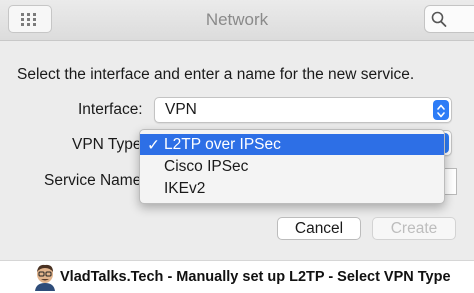 The image size is (474, 293). What do you see at coordinates (153, 145) in the screenshot?
I see `checkmark-icon: ✓` at bounding box center [153, 145].